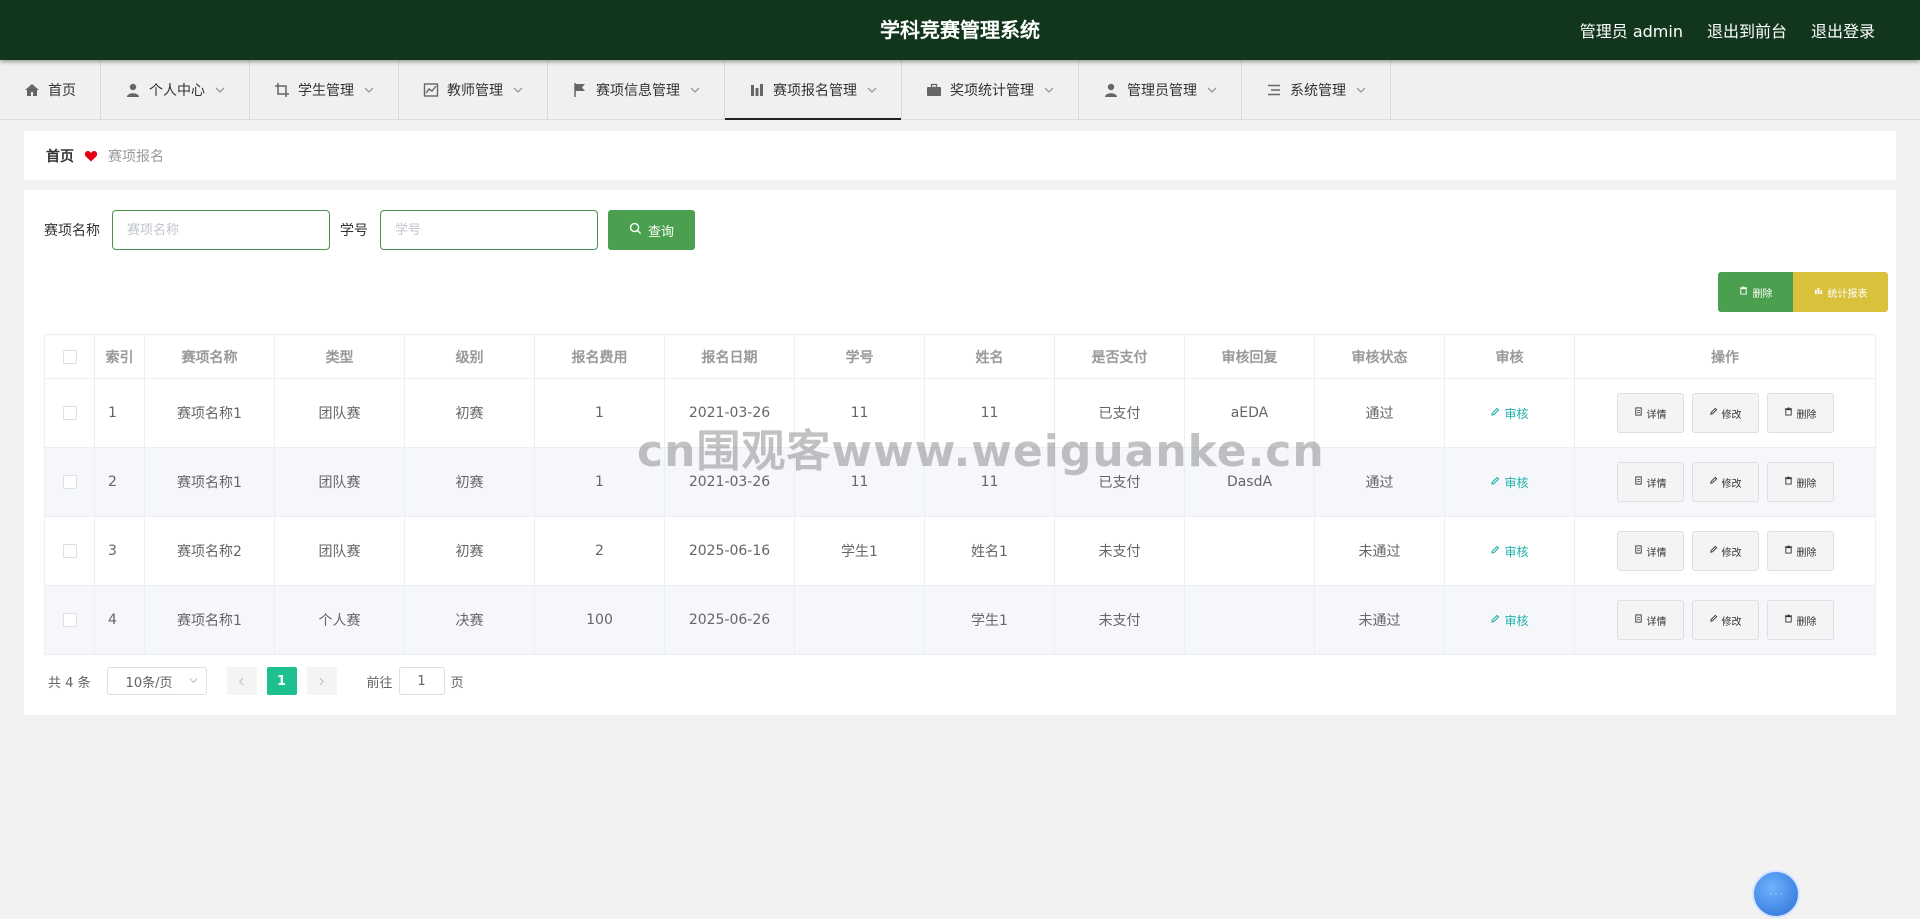 This screenshot has width=1920, height=919. I want to click on nav-item-home: 首页, so click(50, 89).